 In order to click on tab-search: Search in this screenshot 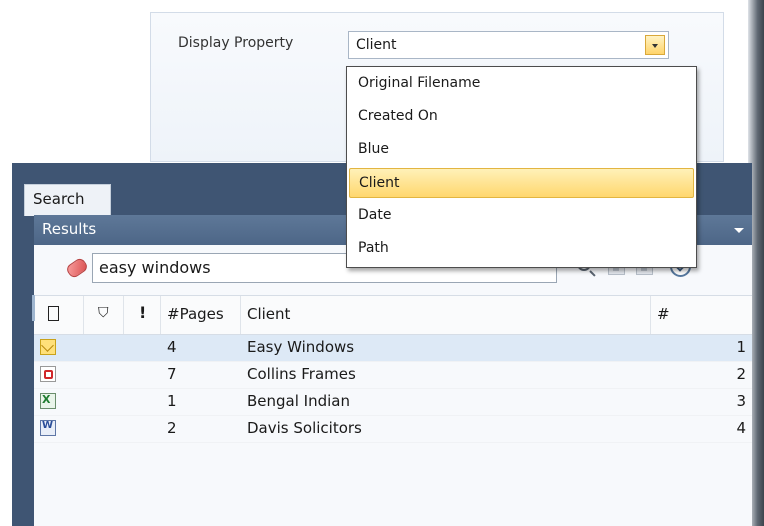, I will do `click(67, 200)`.